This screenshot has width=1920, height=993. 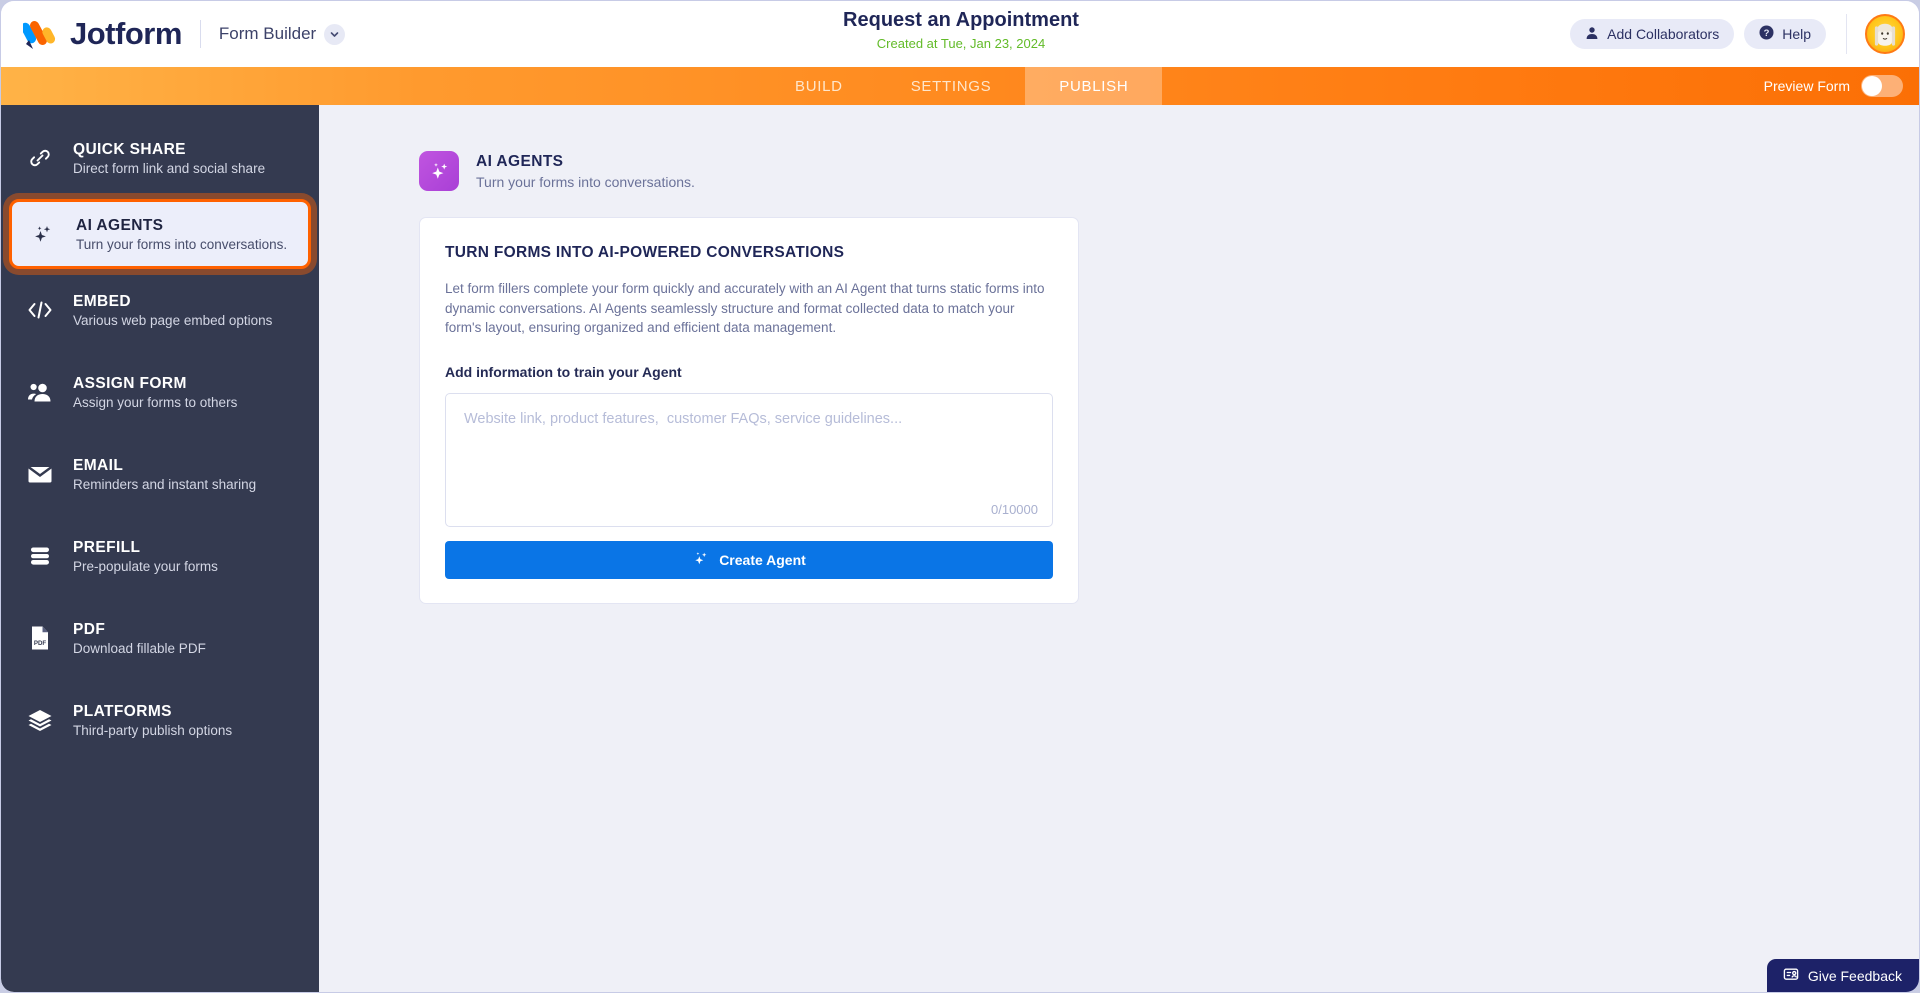 I want to click on add-collaborators-button: Add Collaborators, so click(x=1652, y=34).